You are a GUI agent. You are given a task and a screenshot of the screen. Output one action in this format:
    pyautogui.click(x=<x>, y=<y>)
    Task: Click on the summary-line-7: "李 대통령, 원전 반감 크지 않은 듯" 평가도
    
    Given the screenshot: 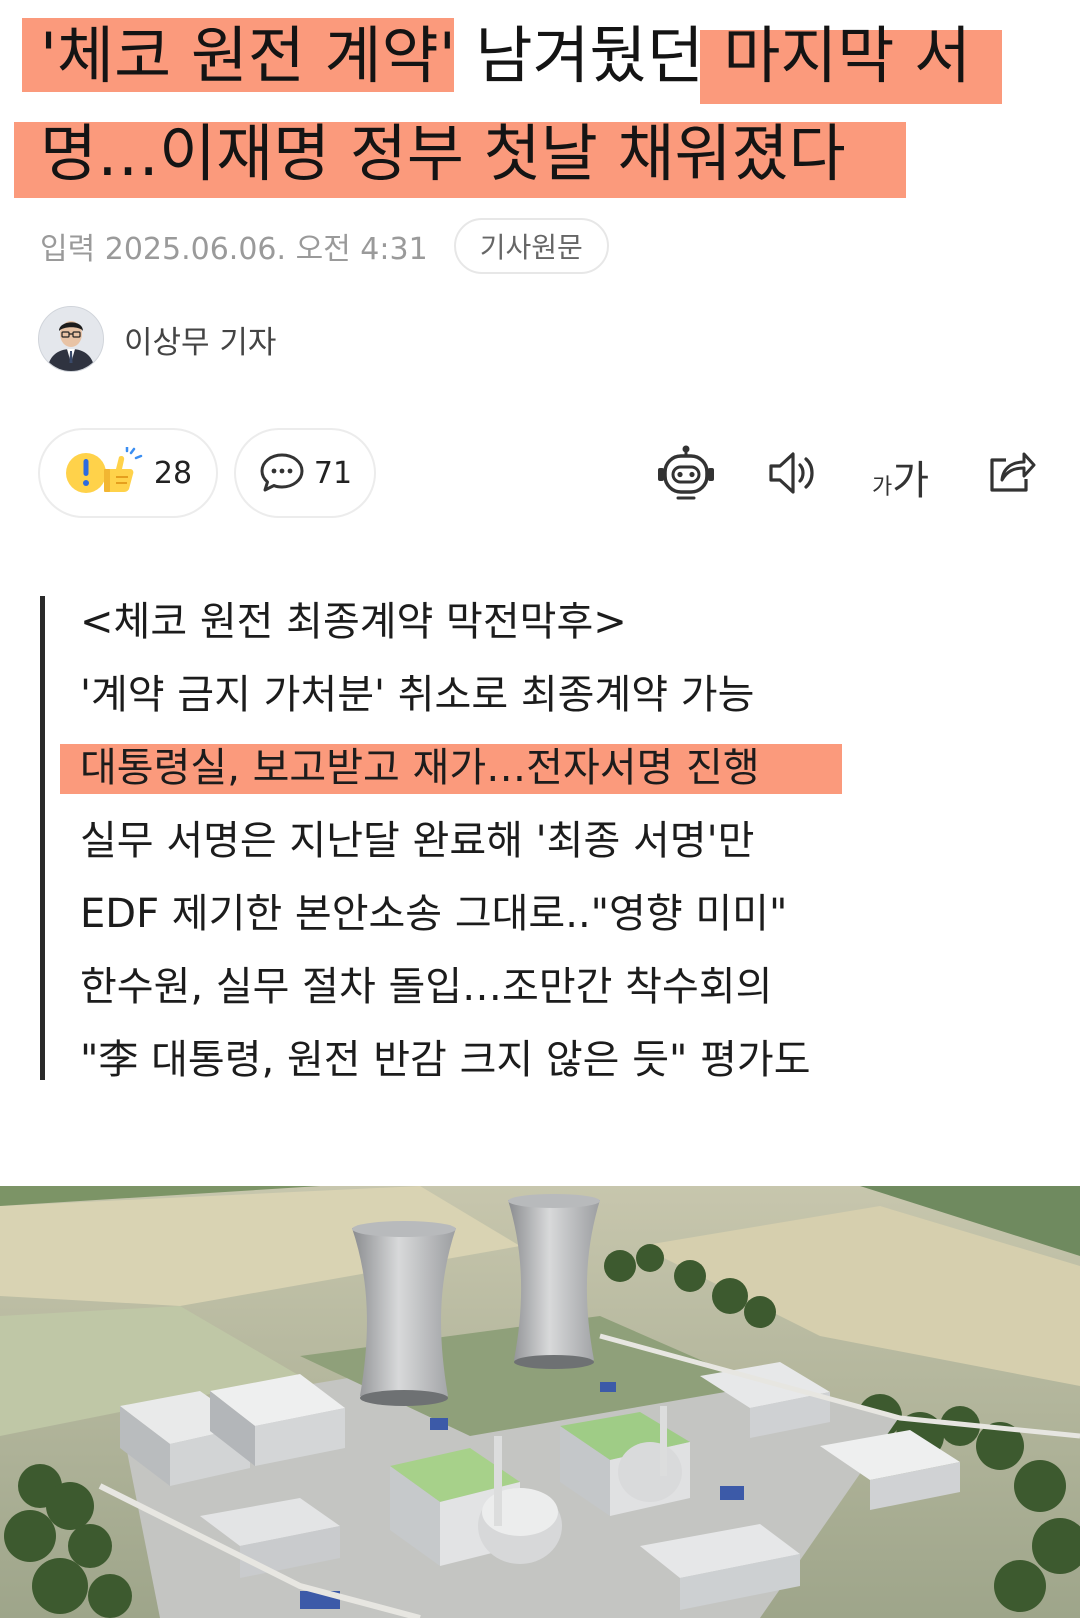 What is the action you would take?
    pyautogui.click(x=445, y=1060)
    